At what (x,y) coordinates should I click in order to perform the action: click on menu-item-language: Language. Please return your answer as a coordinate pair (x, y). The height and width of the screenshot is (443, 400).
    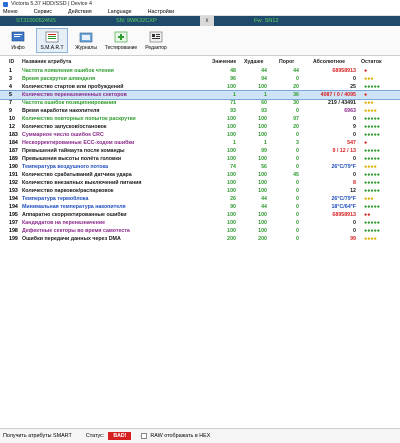
    Looking at the image, I should click on (120, 12).